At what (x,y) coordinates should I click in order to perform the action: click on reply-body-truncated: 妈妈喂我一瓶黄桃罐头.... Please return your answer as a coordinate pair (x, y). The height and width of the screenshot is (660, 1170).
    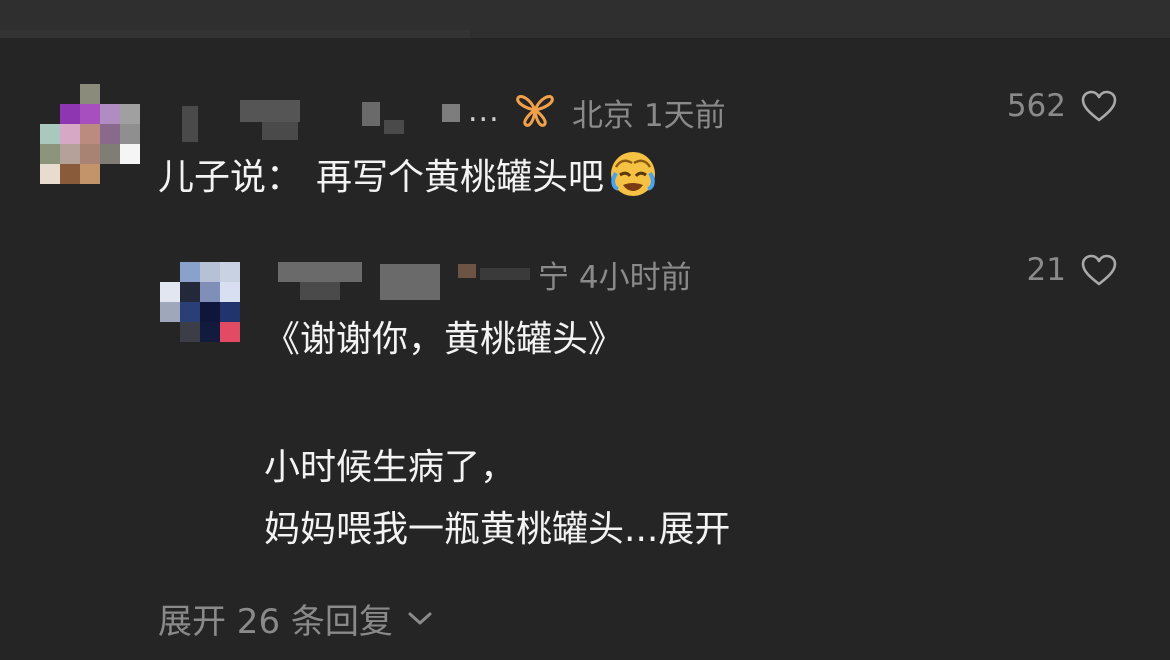
    Looking at the image, I should click on (461, 529).